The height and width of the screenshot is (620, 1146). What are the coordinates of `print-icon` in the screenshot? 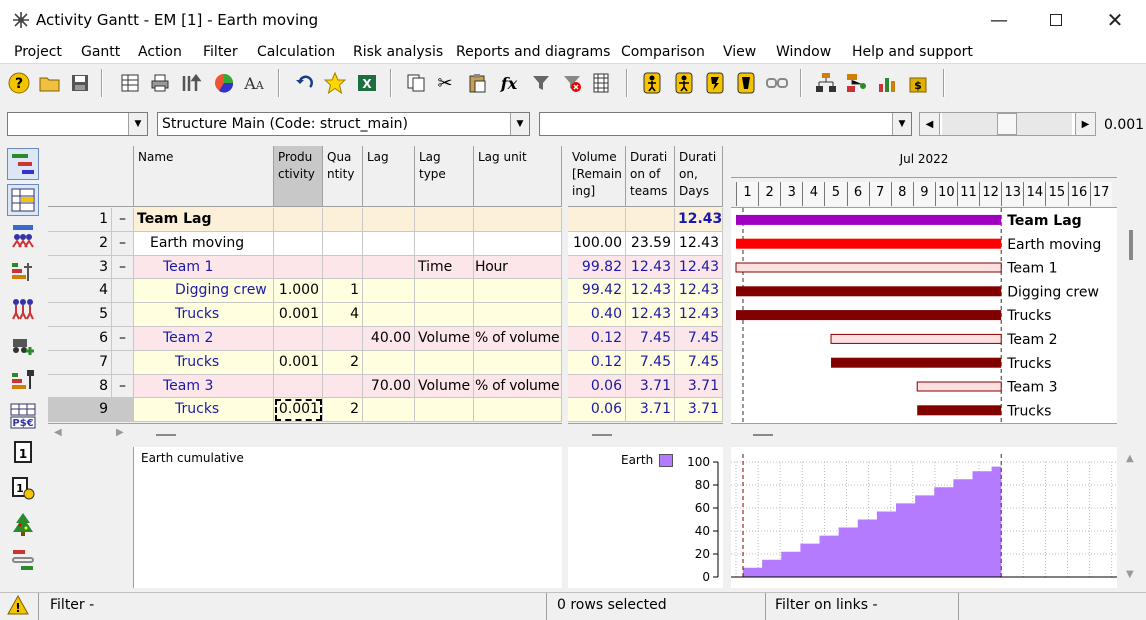 It's located at (160, 83).